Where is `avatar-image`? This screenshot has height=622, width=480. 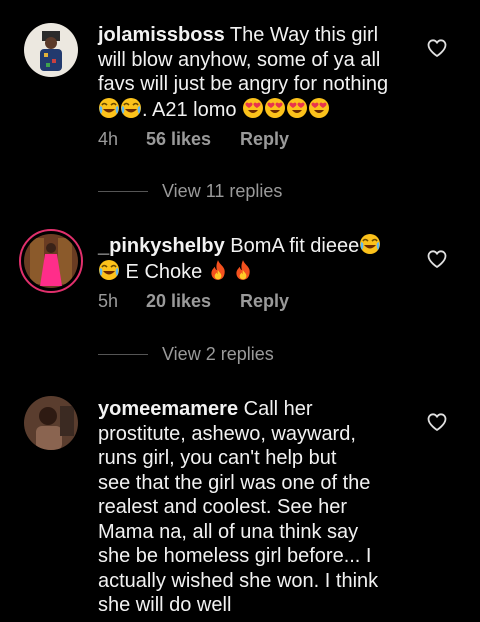
avatar-image is located at coordinates (51, 261).